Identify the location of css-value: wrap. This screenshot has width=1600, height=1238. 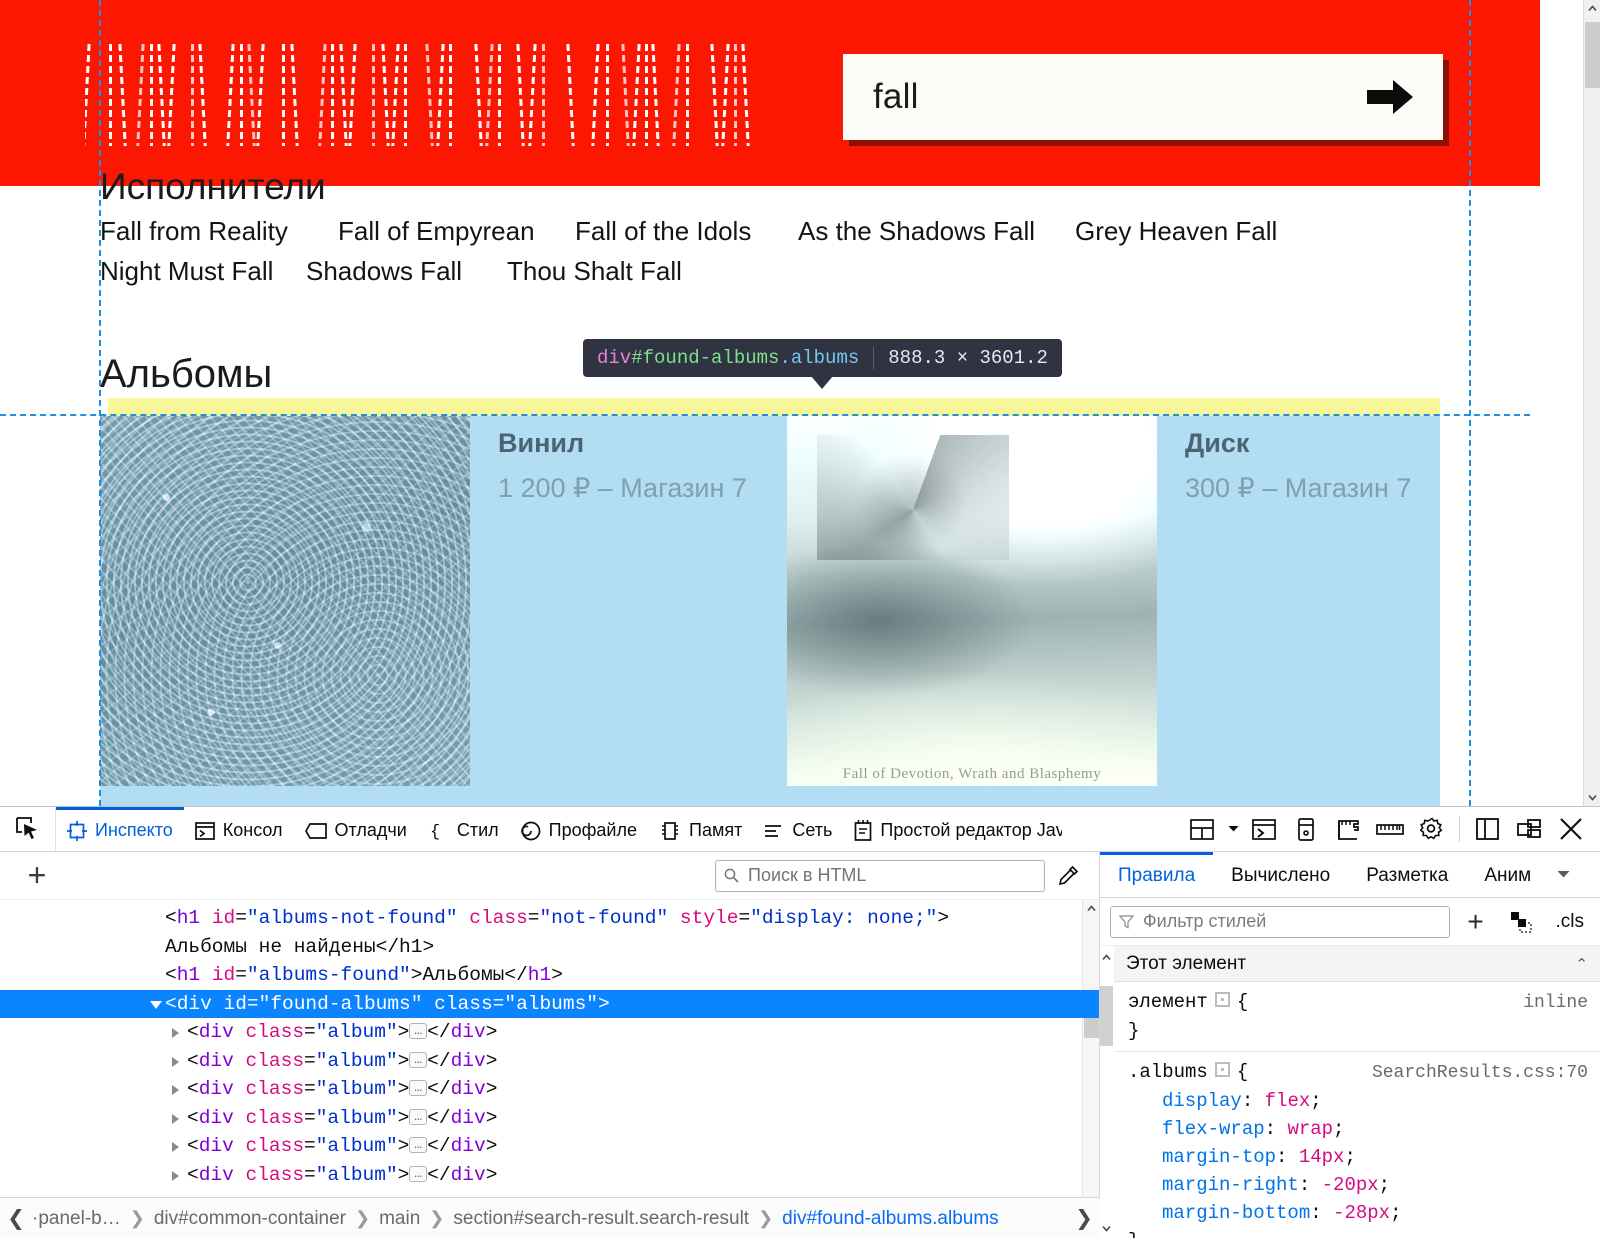
(1310, 1129).